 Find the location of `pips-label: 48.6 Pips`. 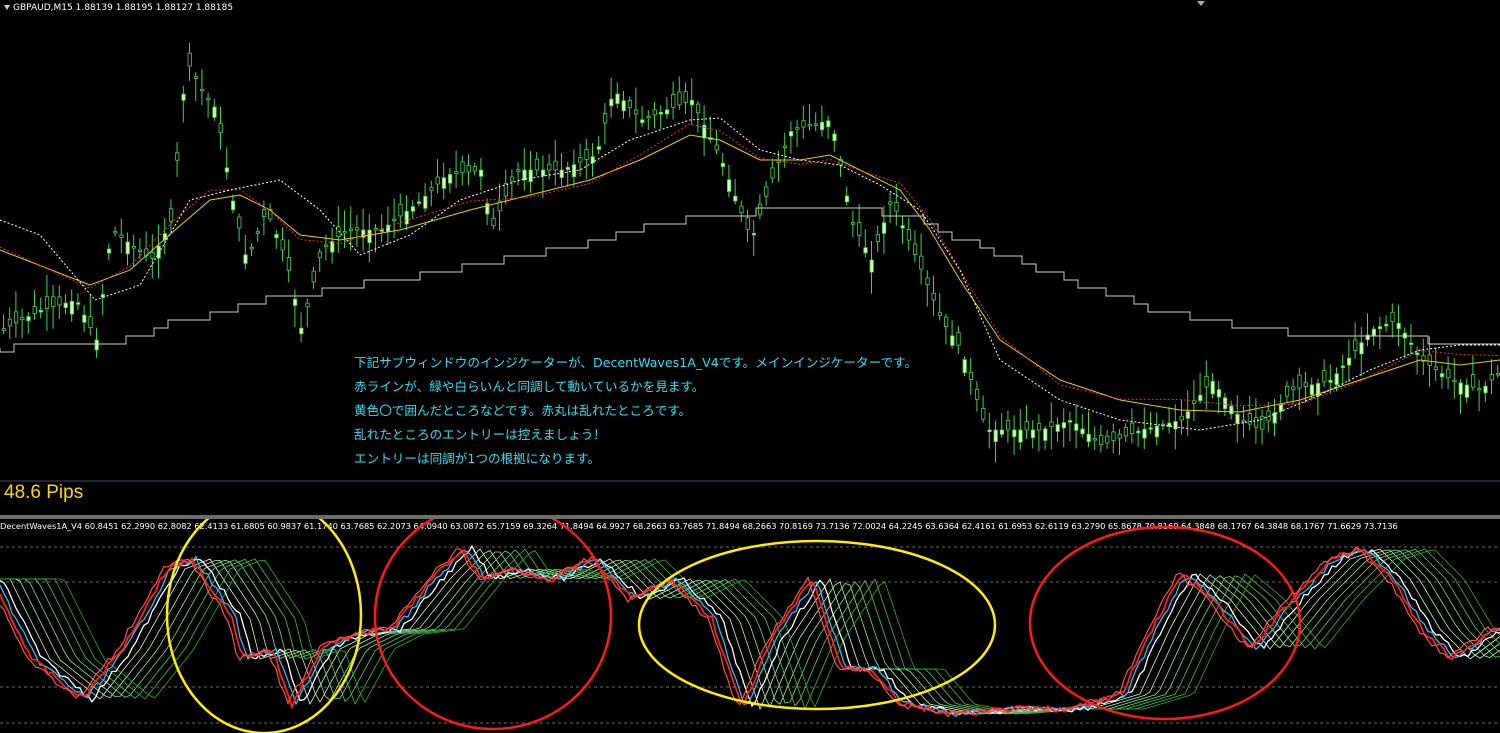

pips-label: 48.6 Pips is located at coordinates (44, 492).